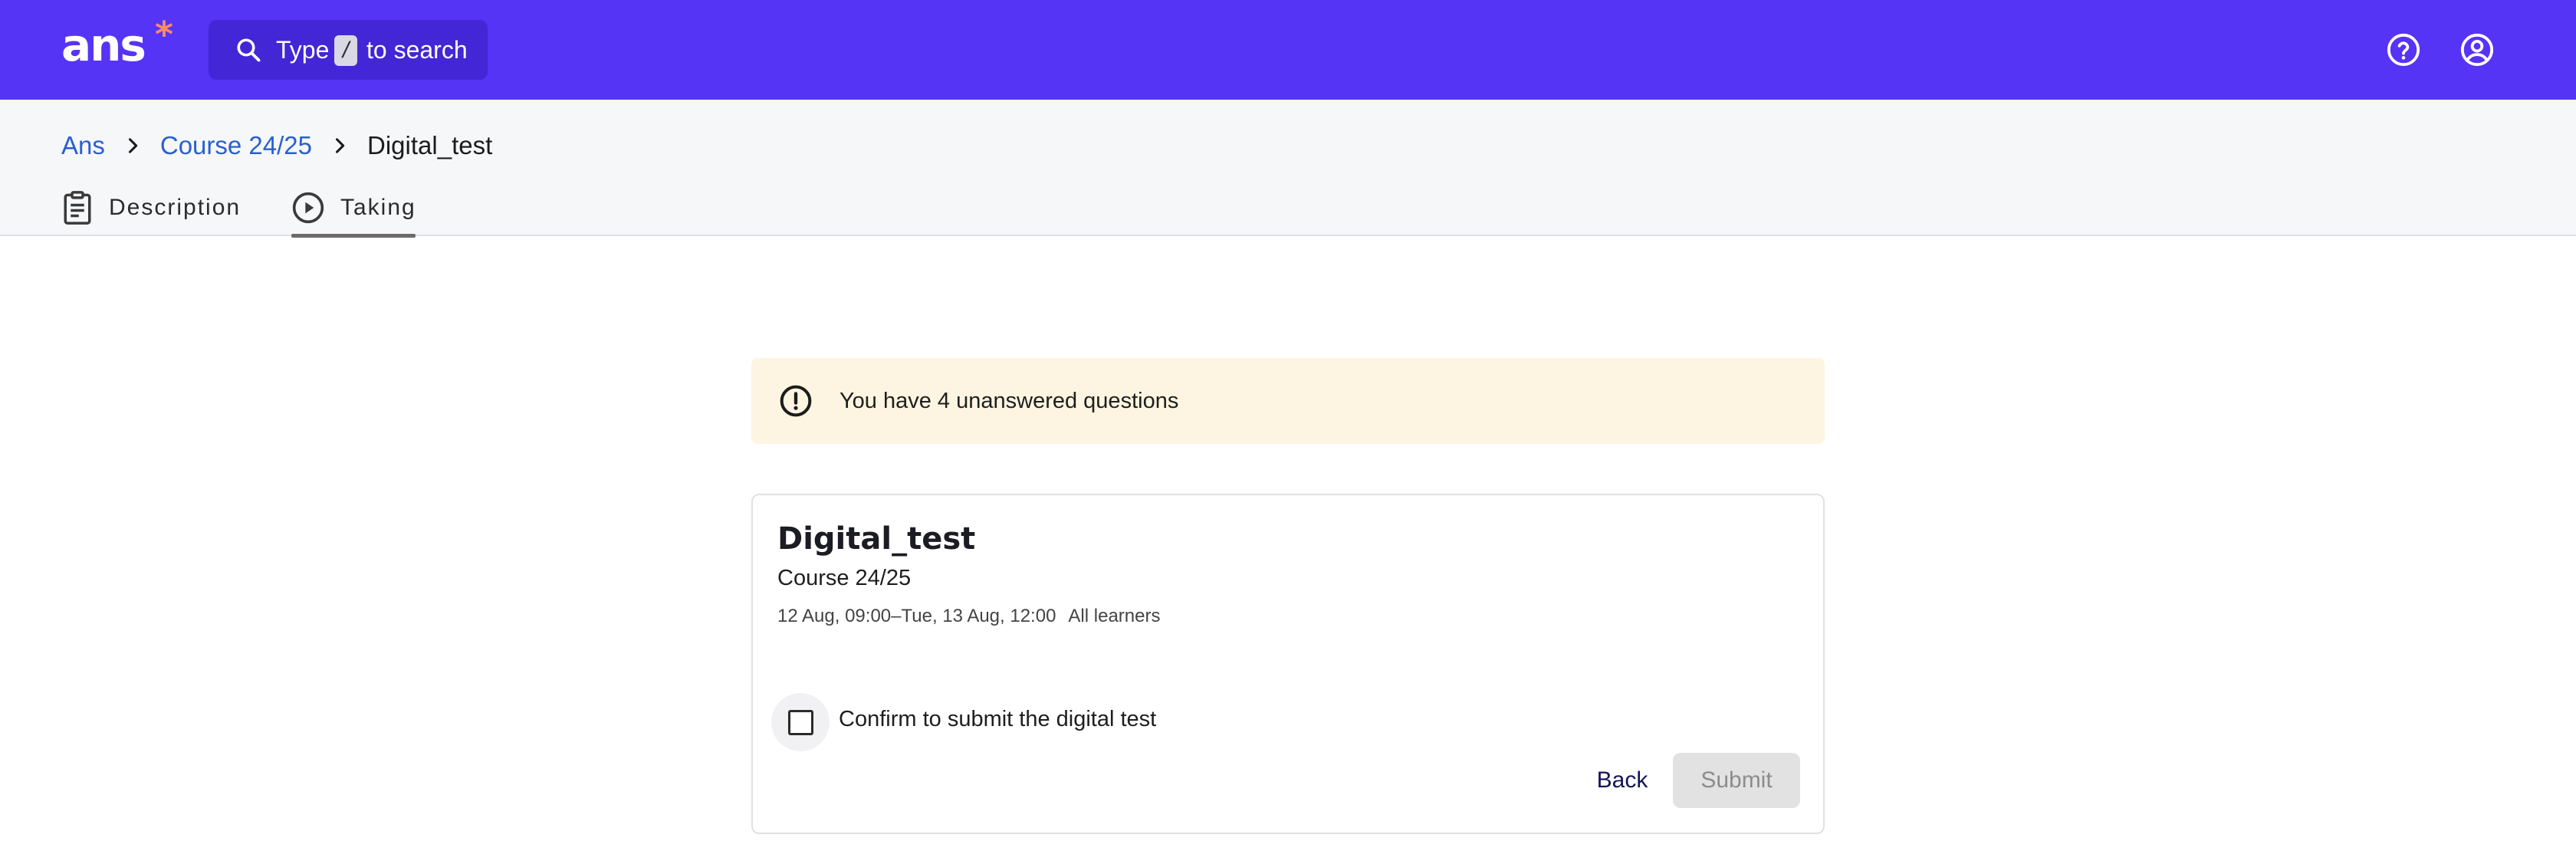  What do you see at coordinates (2477, 49) in the screenshot?
I see `user-account-icon` at bounding box center [2477, 49].